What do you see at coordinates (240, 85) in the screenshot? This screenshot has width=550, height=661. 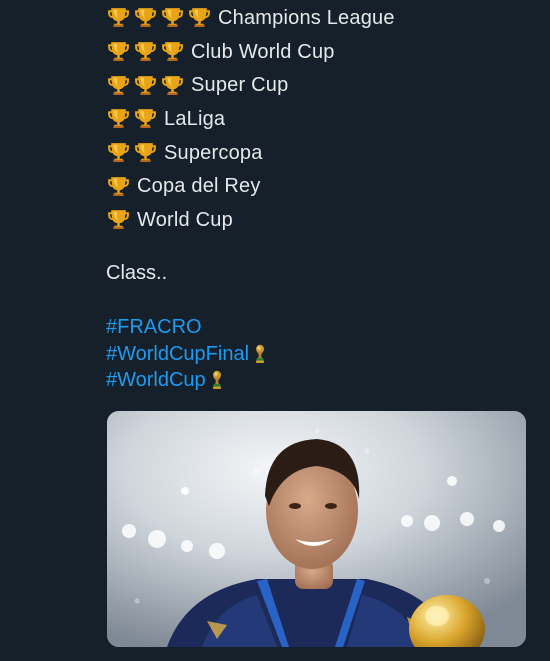 I see `competition-label: Super Cup` at bounding box center [240, 85].